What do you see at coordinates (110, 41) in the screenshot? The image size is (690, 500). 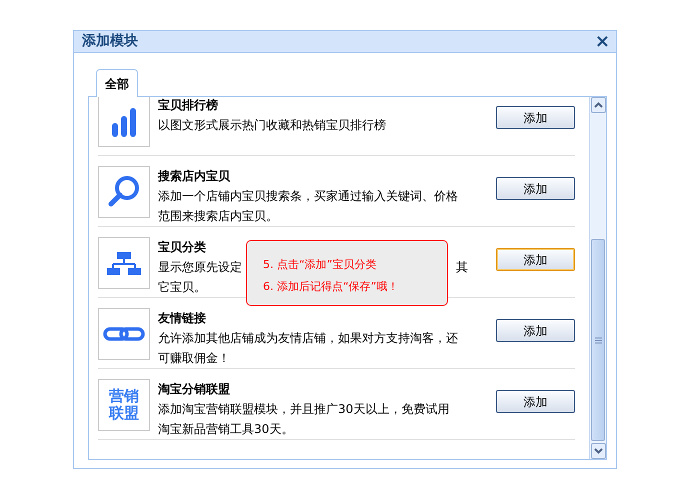 I see `dialog-title: 添加模块` at bounding box center [110, 41].